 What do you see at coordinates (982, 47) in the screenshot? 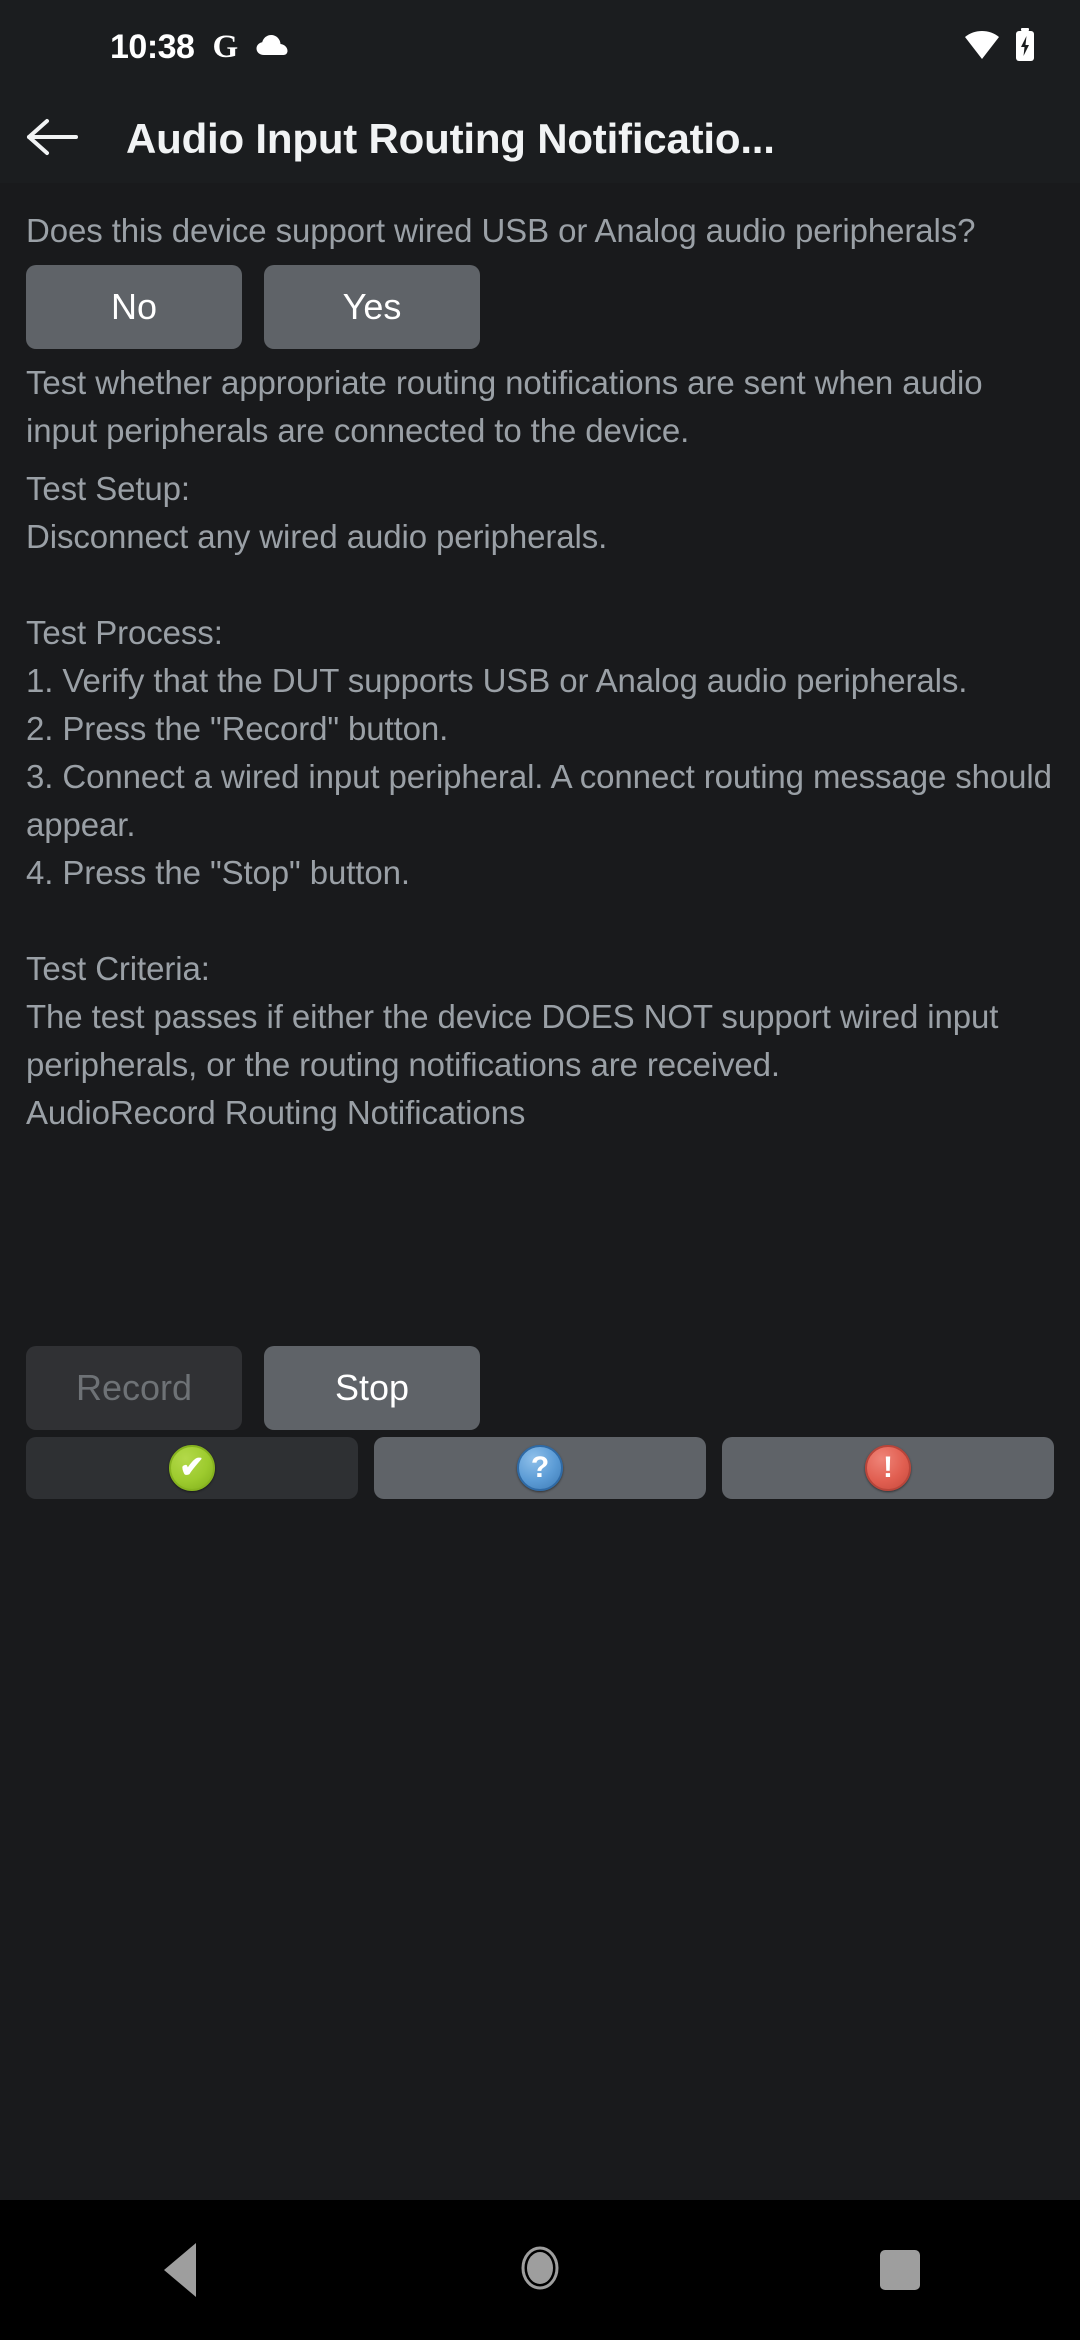
I see `wifi-icon` at bounding box center [982, 47].